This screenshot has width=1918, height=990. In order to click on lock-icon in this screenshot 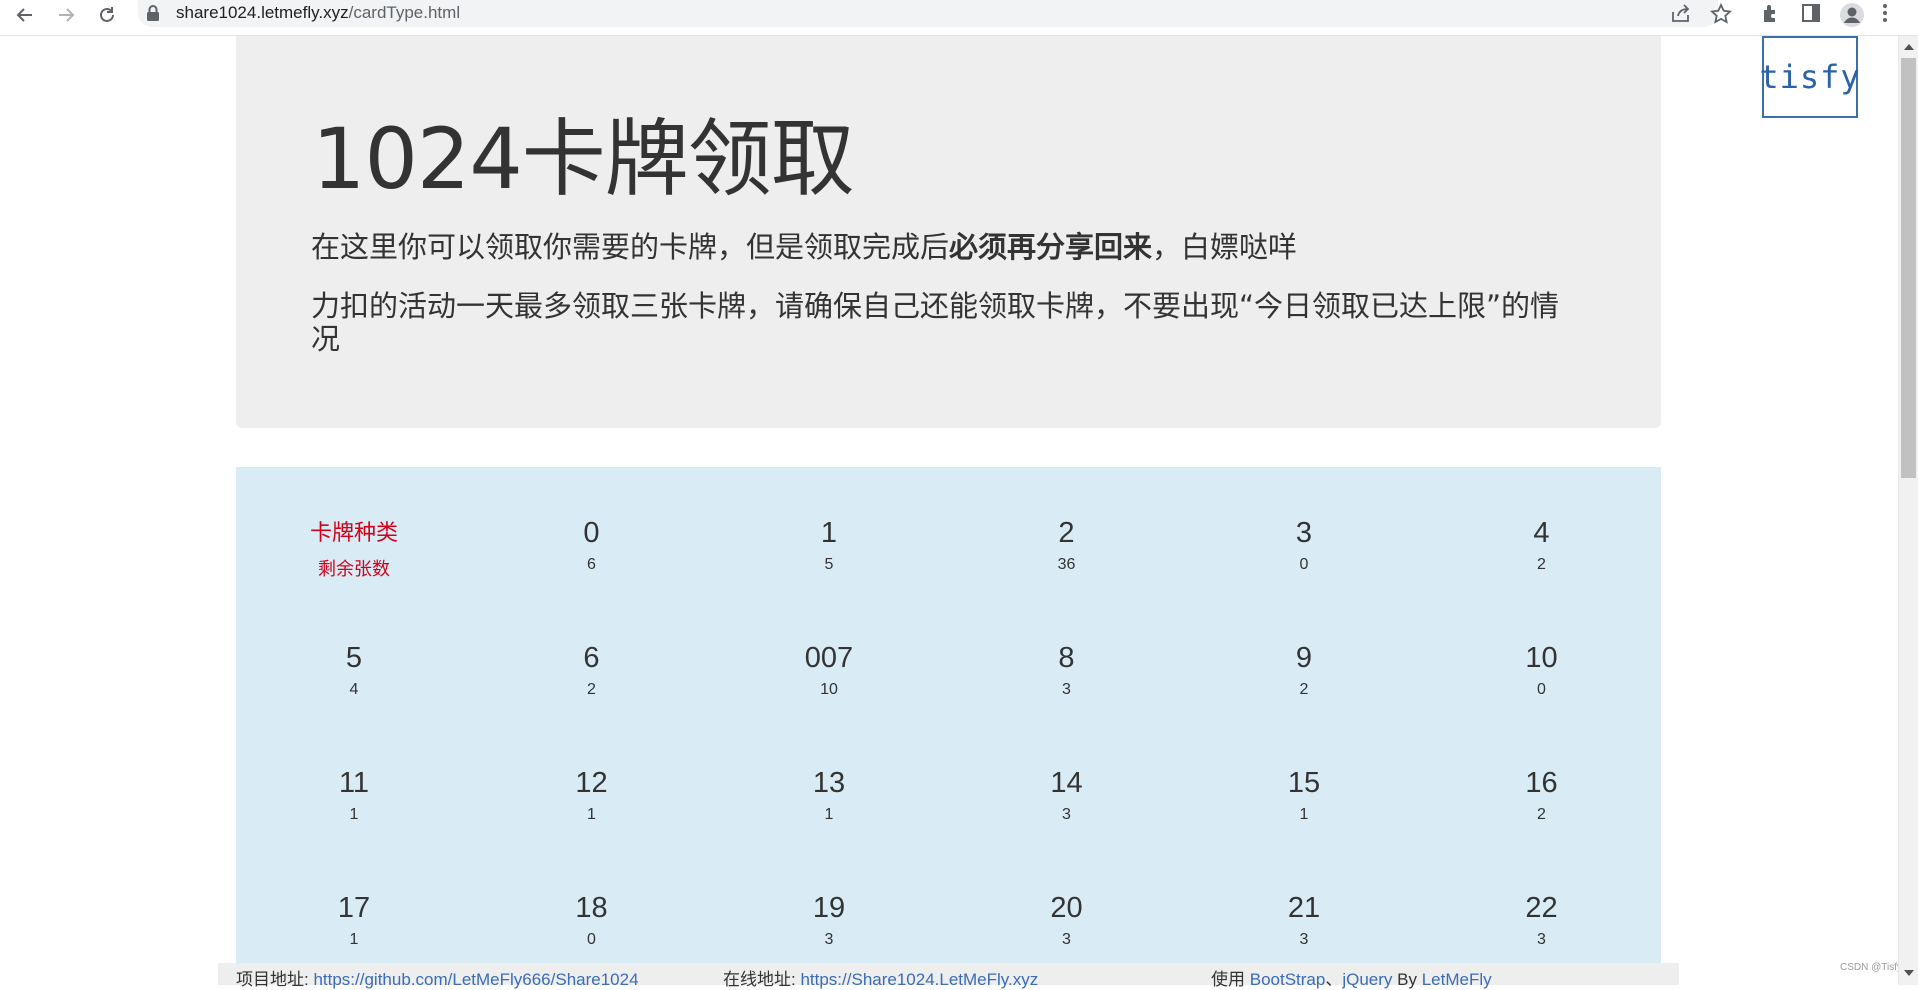, I will do `click(153, 13)`.